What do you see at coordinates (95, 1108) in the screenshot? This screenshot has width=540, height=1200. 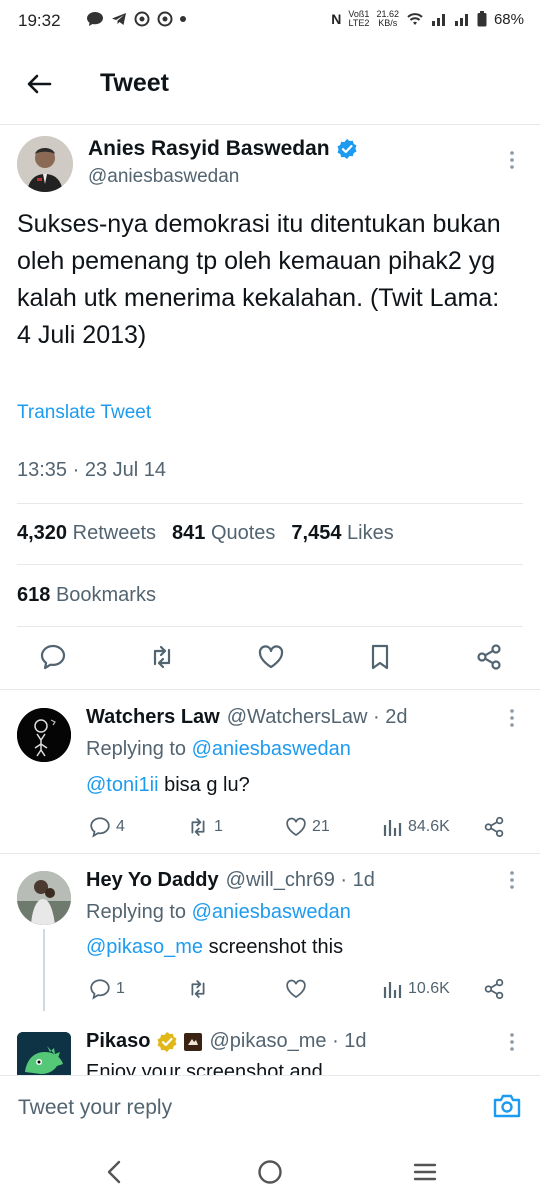 I see `reply-input: Tweet your reply` at bounding box center [95, 1108].